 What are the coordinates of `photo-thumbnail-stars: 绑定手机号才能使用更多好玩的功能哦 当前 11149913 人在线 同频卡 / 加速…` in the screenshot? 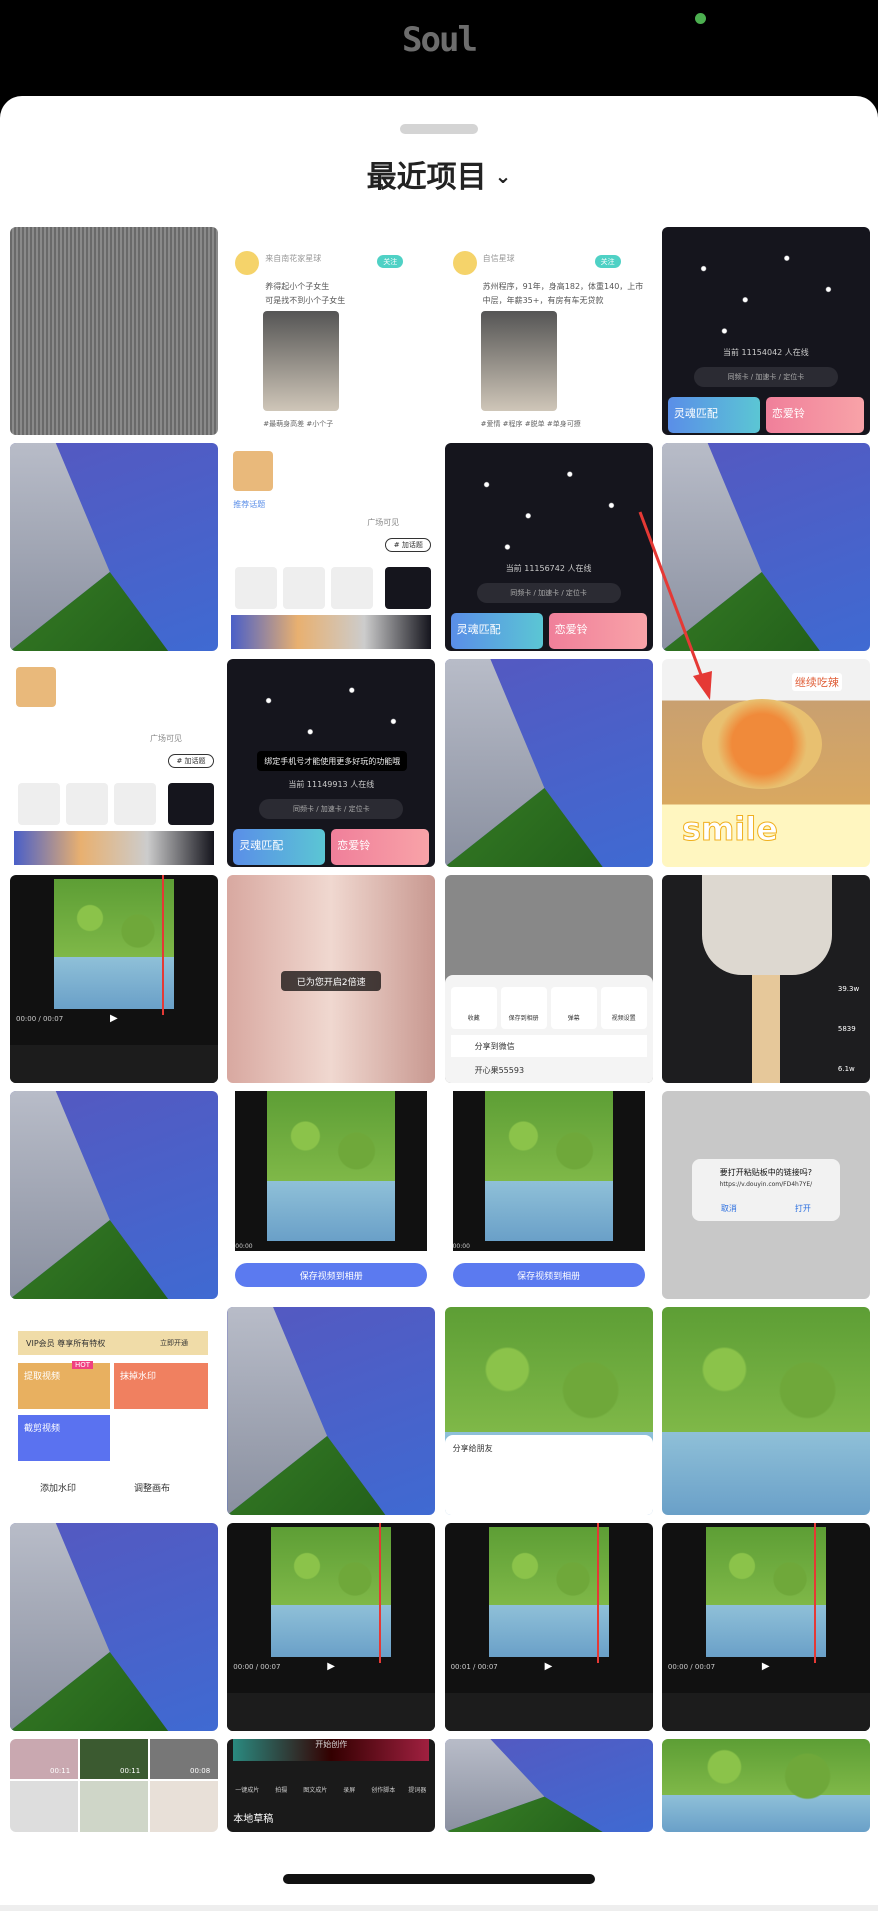 It's located at (331, 763).